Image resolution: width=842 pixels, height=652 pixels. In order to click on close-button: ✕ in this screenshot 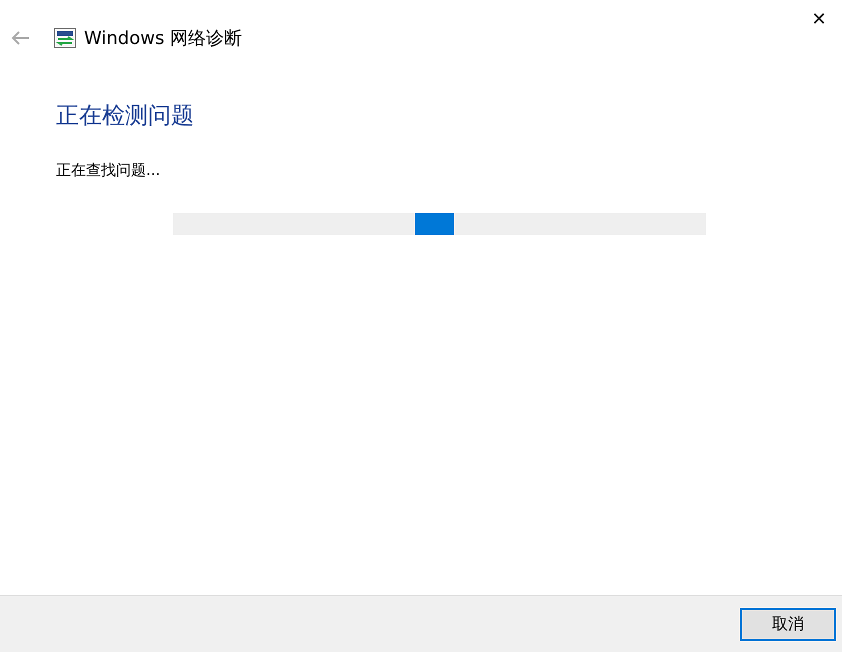, I will do `click(819, 19)`.